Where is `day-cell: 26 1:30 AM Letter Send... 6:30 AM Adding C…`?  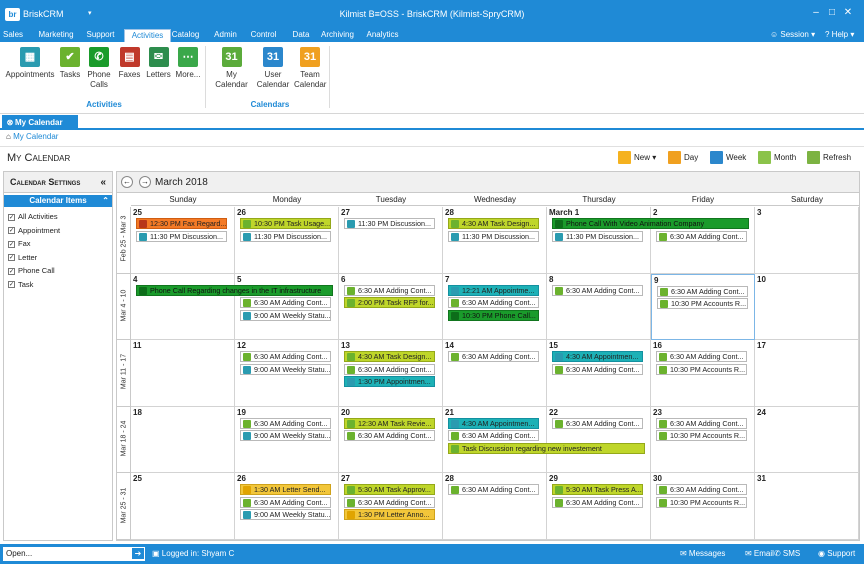 day-cell: 26 1:30 AM Letter Send... 6:30 AM Adding C… is located at coordinates (287, 506).